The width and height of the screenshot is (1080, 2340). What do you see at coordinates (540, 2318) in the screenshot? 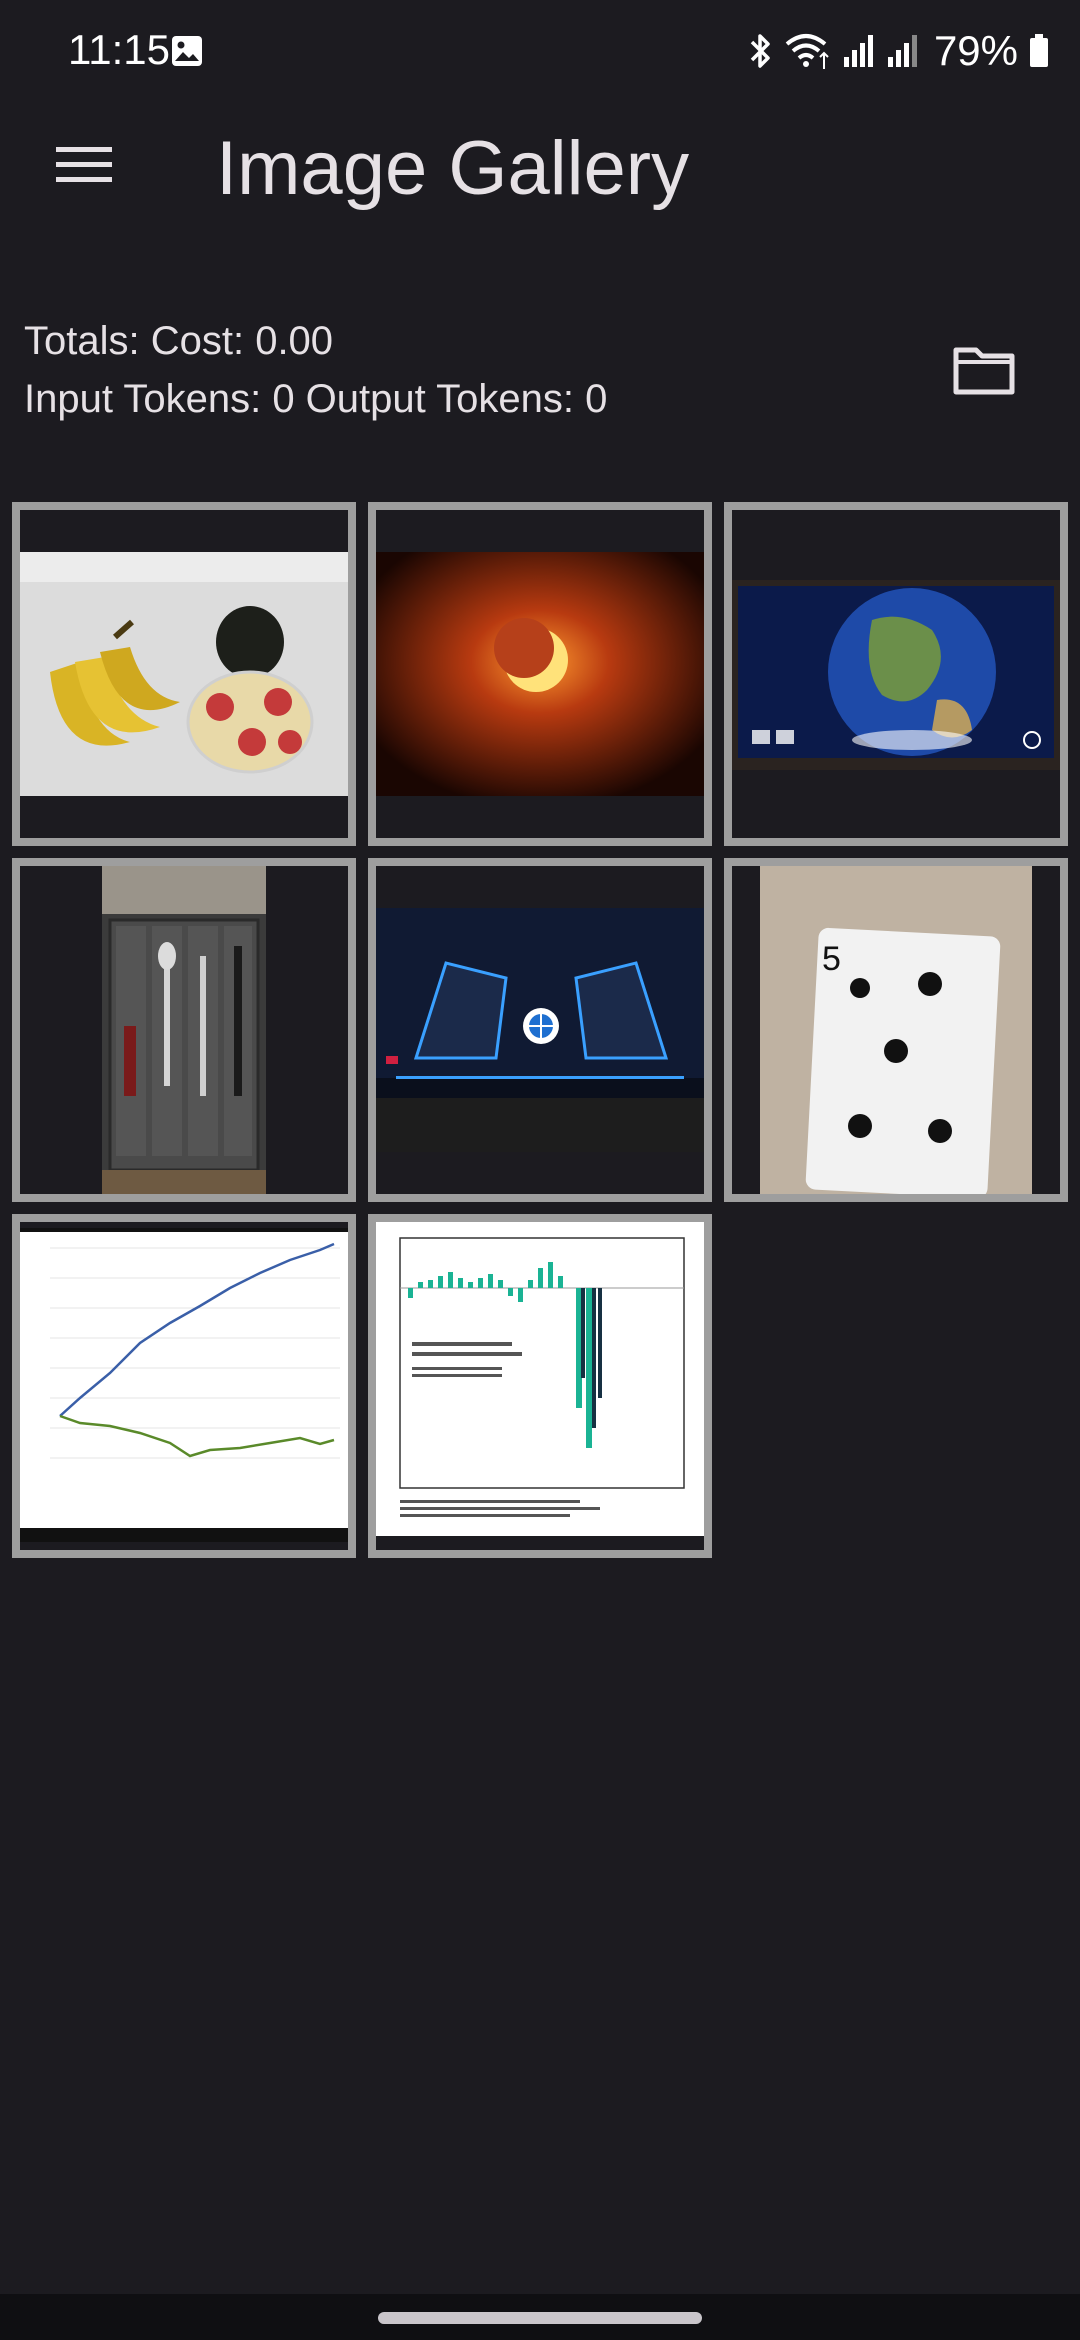
I see `home-gesture-handle` at bounding box center [540, 2318].